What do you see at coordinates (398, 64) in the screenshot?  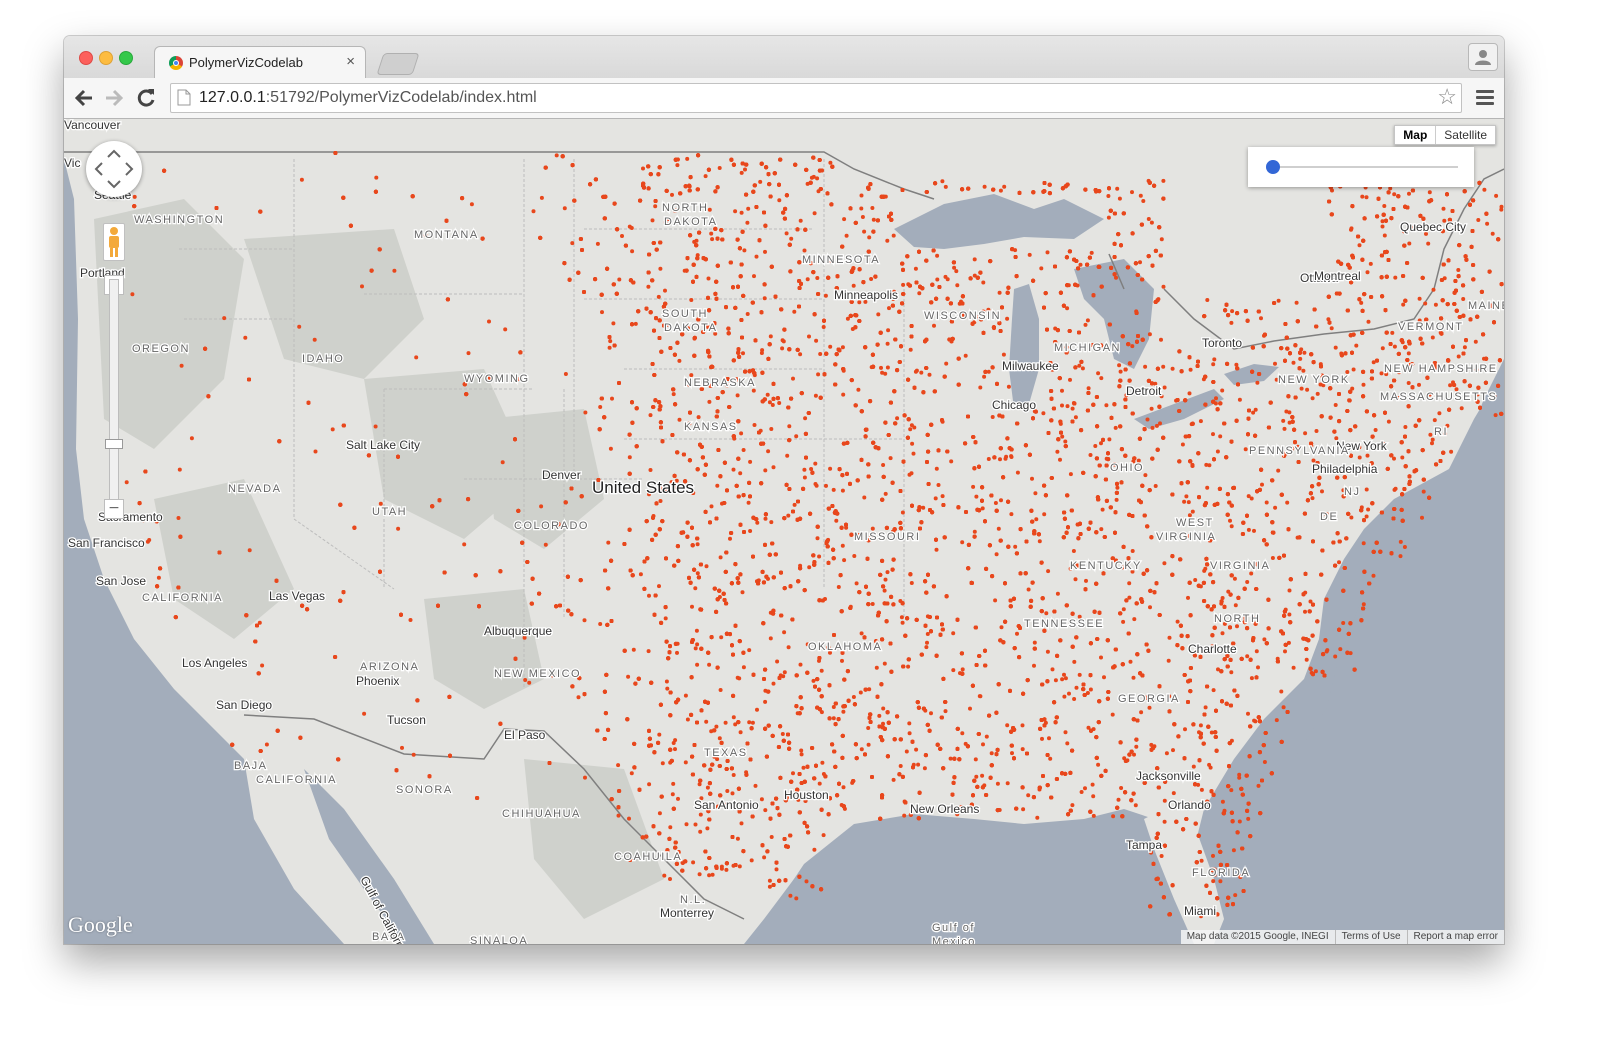 I see `new-tab-button` at bounding box center [398, 64].